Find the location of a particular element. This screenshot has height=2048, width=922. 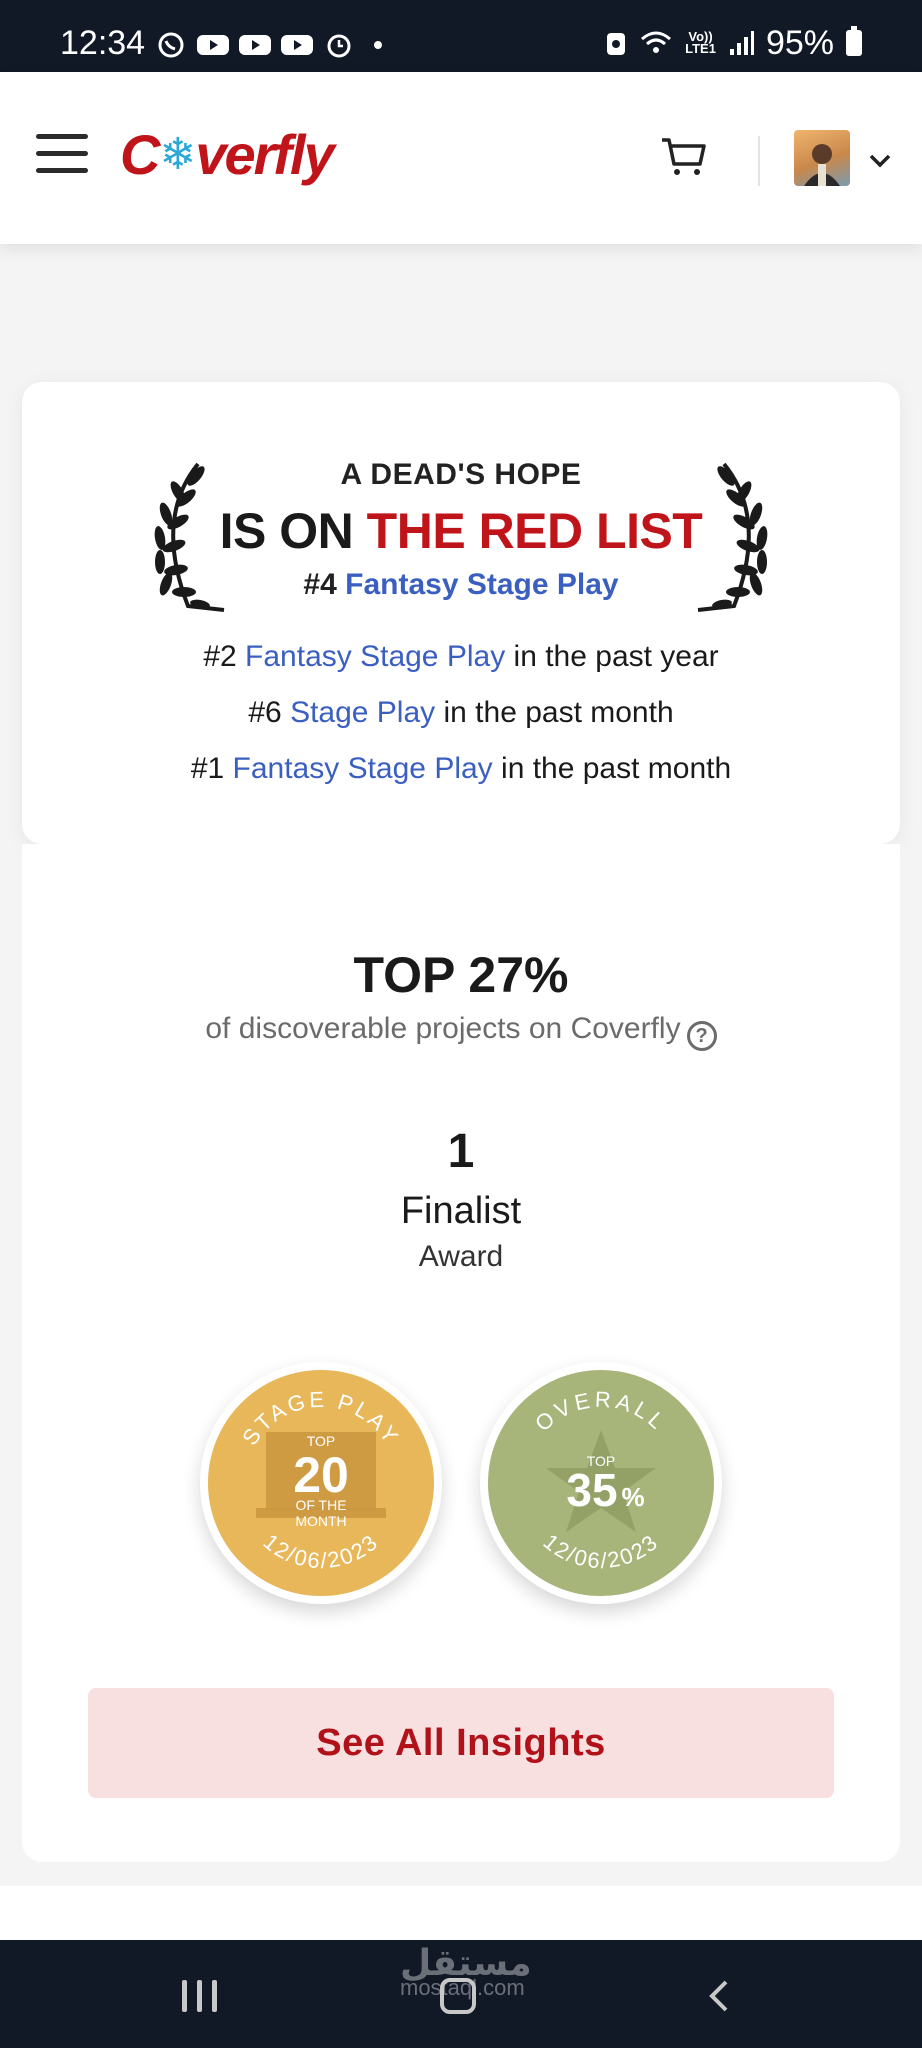

signal-icon is located at coordinates (741, 43).